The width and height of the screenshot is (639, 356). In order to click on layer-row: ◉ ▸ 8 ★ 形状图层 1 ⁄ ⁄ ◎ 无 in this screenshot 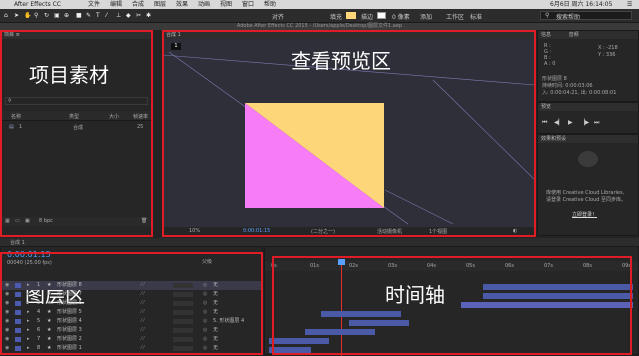, I will do `click(131, 348)`.